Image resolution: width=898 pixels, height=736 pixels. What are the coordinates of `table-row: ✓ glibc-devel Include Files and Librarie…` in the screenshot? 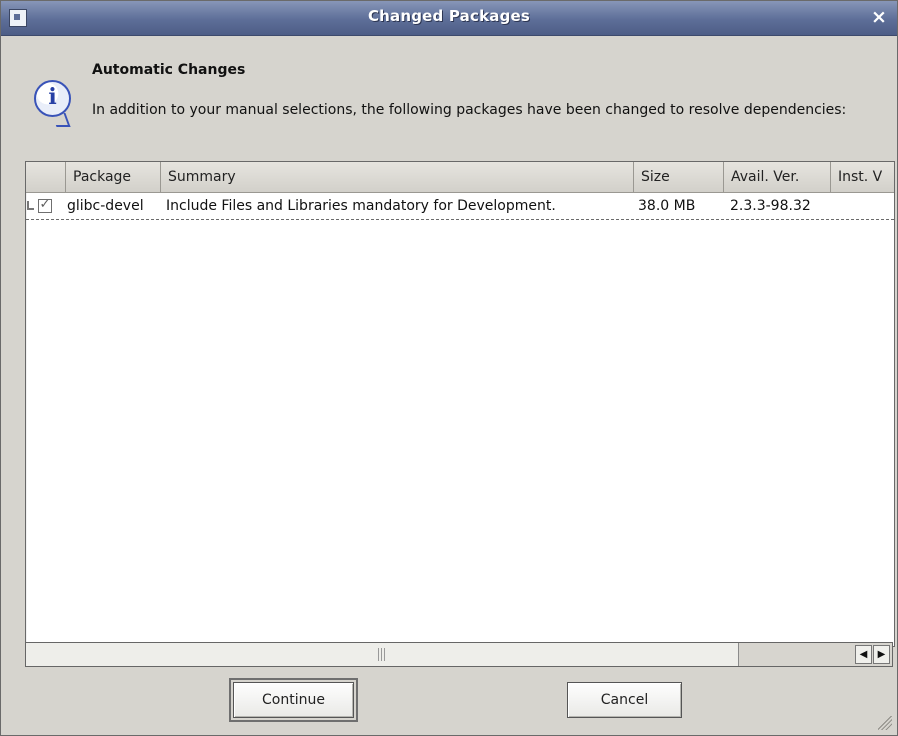 It's located at (460, 206).